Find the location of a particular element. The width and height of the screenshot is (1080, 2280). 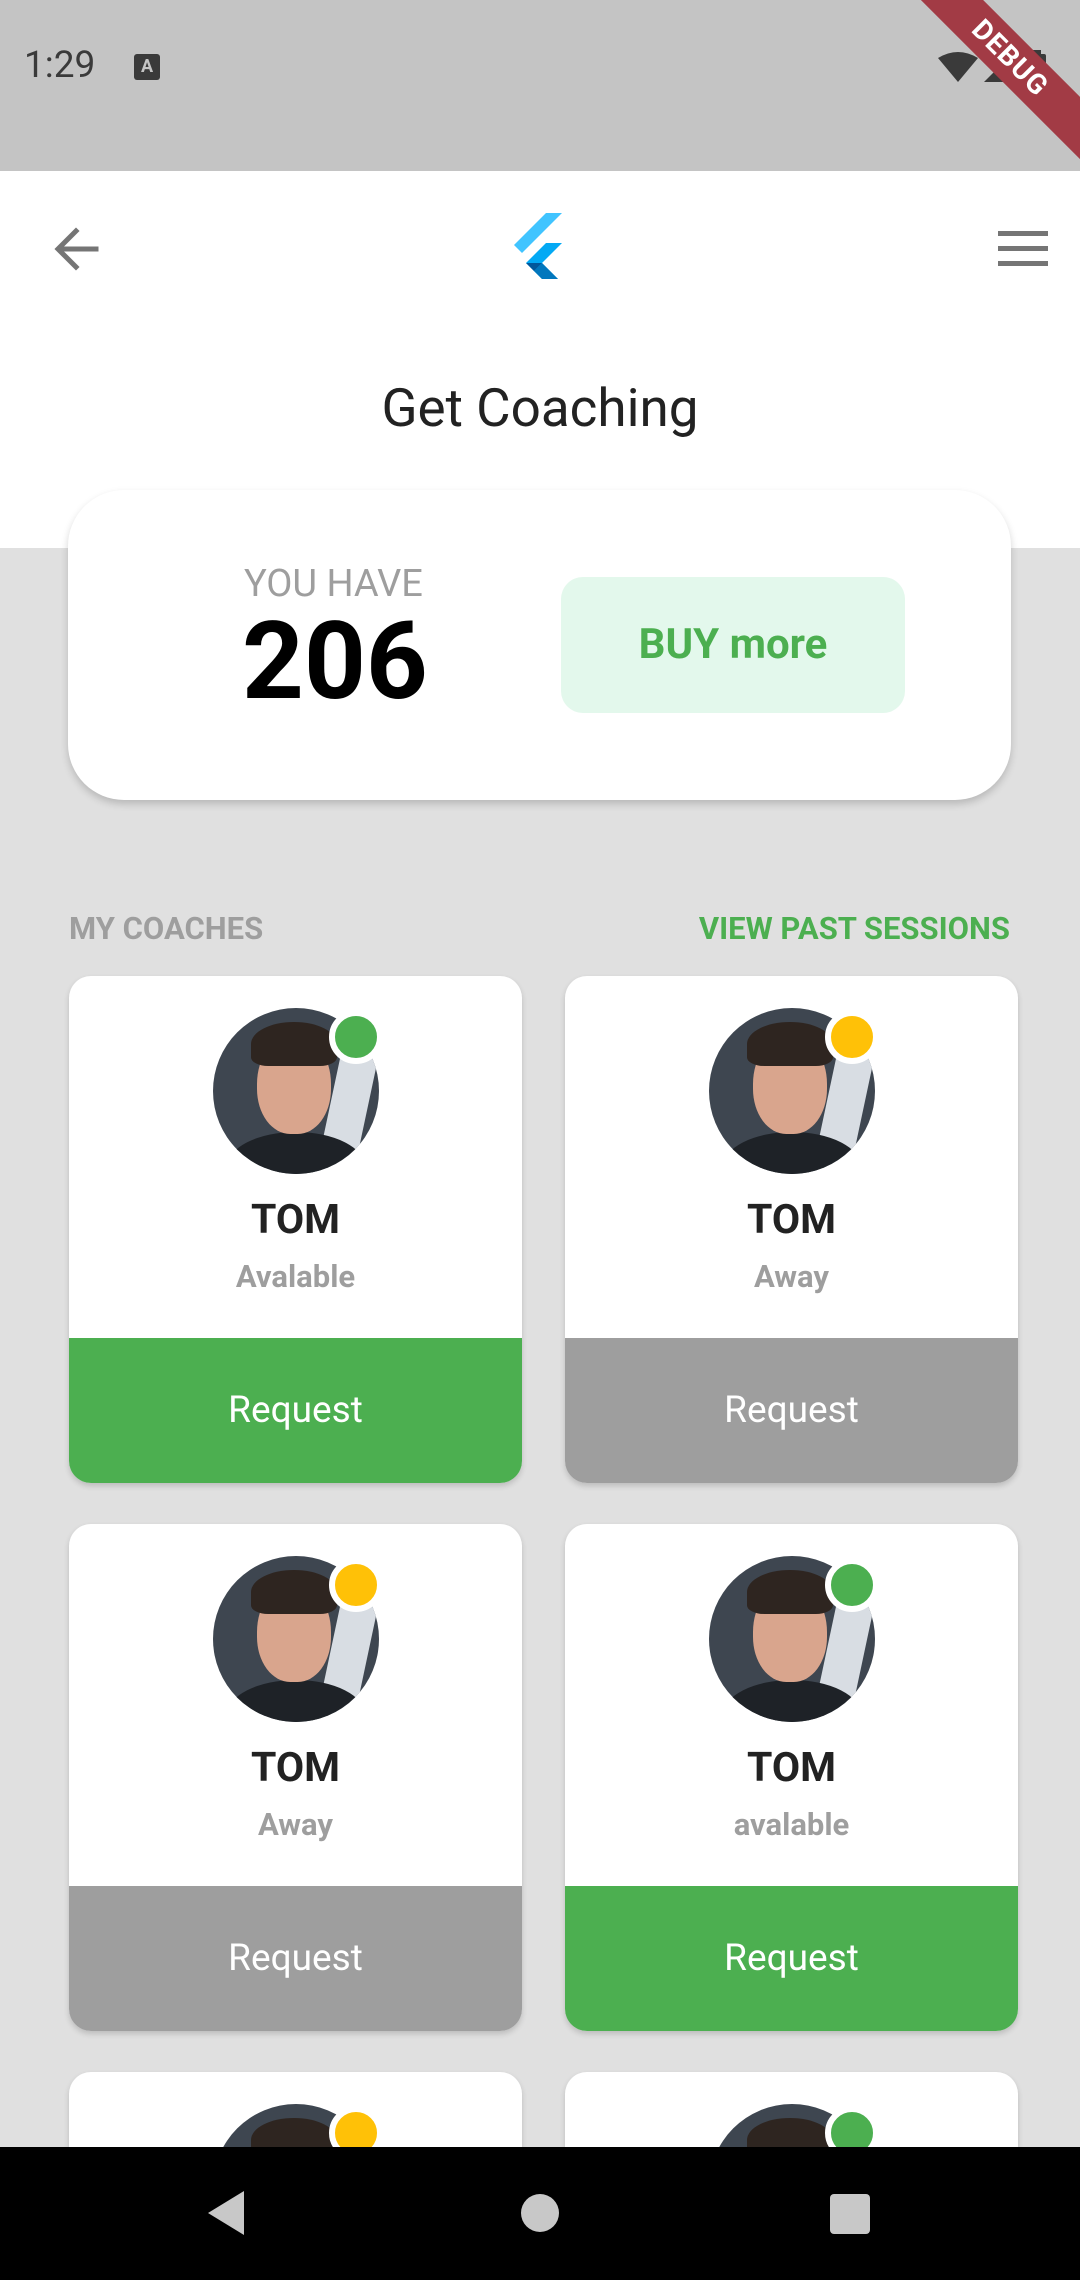

status-bar: 1:29 A DEBUG is located at coordinates (540, 85).